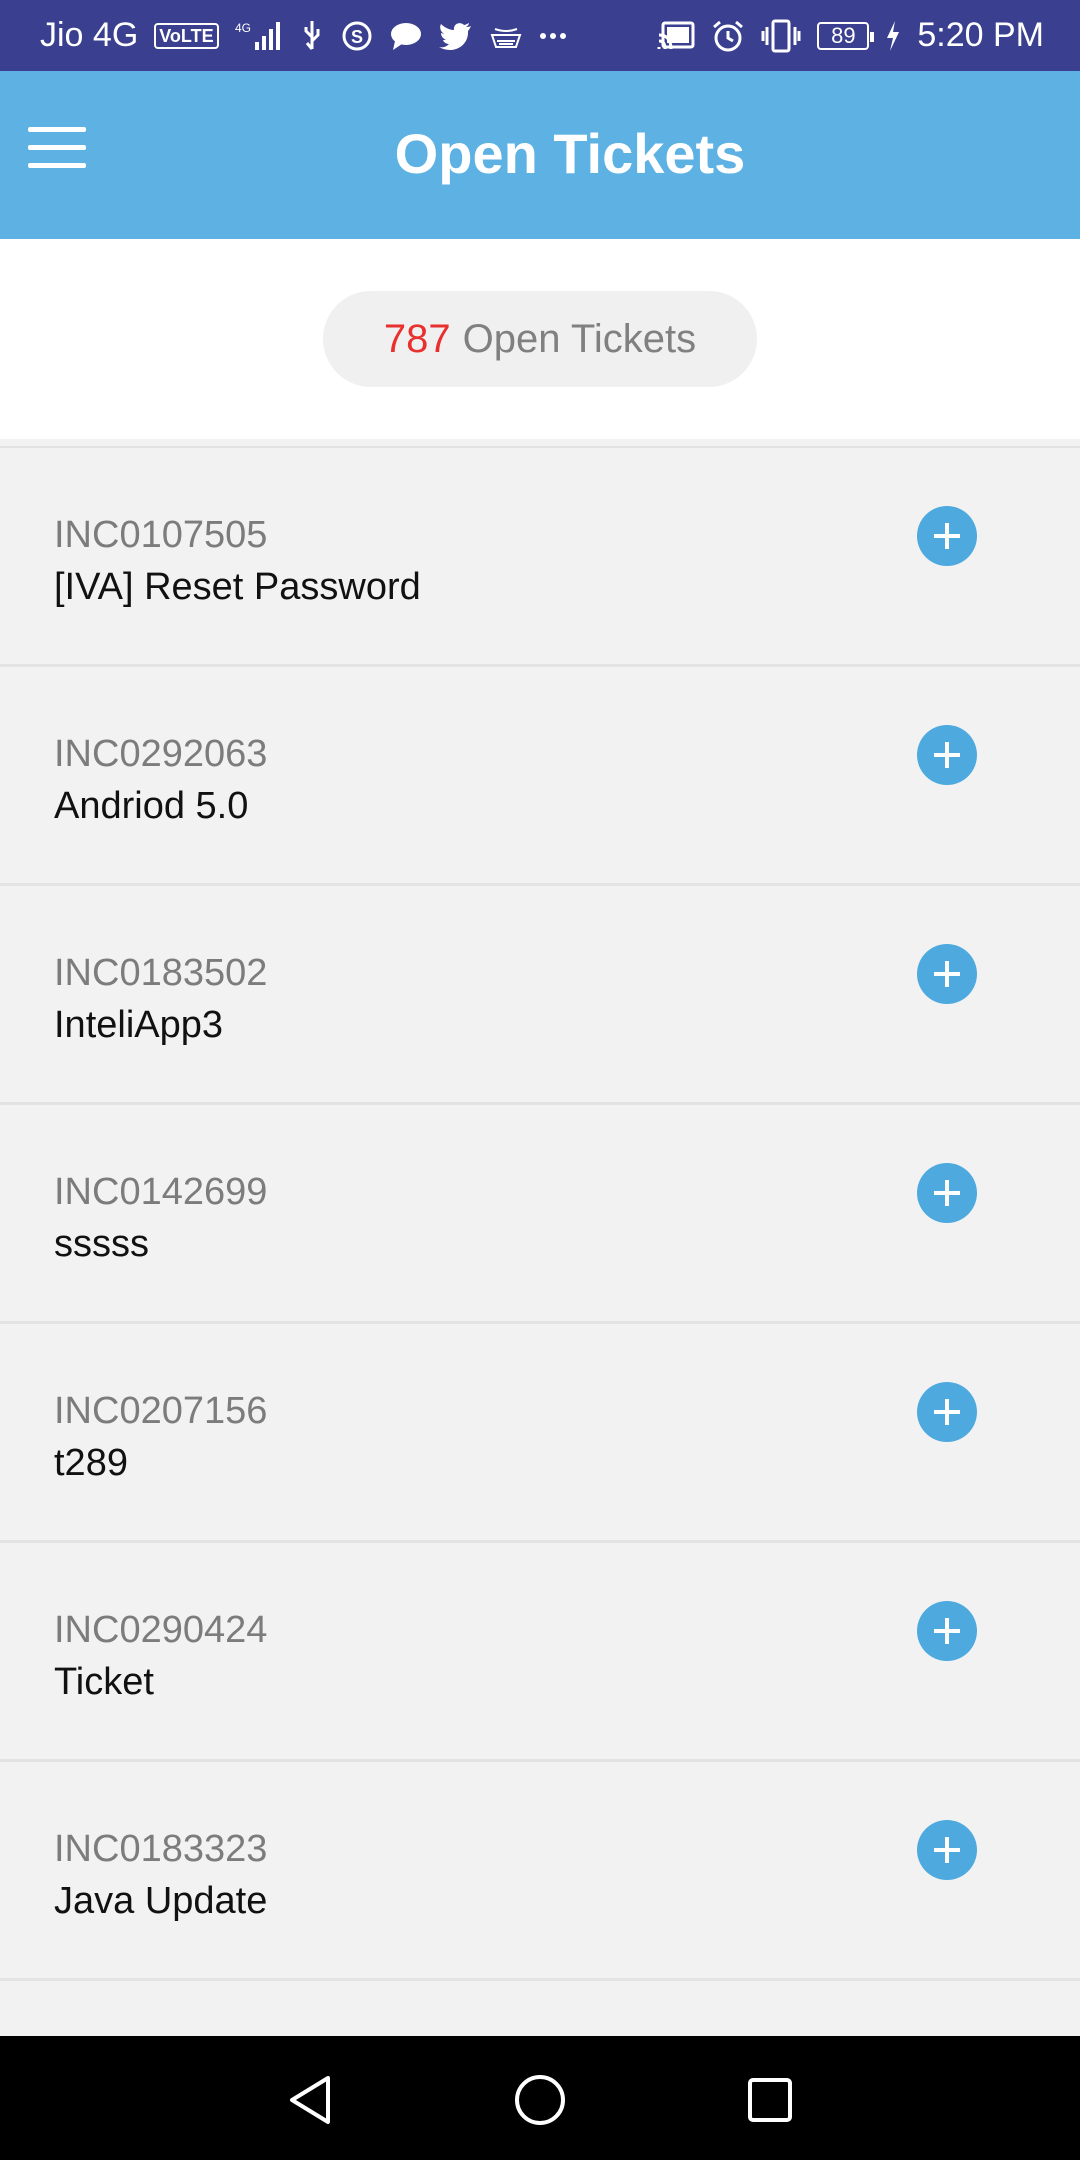 This screenshot has width=1080, height=2160. What do you see at coordinates (89, 35) in the screenshot?
I see `carrier-label: Jio 4G` at bounding box center [89, 35].